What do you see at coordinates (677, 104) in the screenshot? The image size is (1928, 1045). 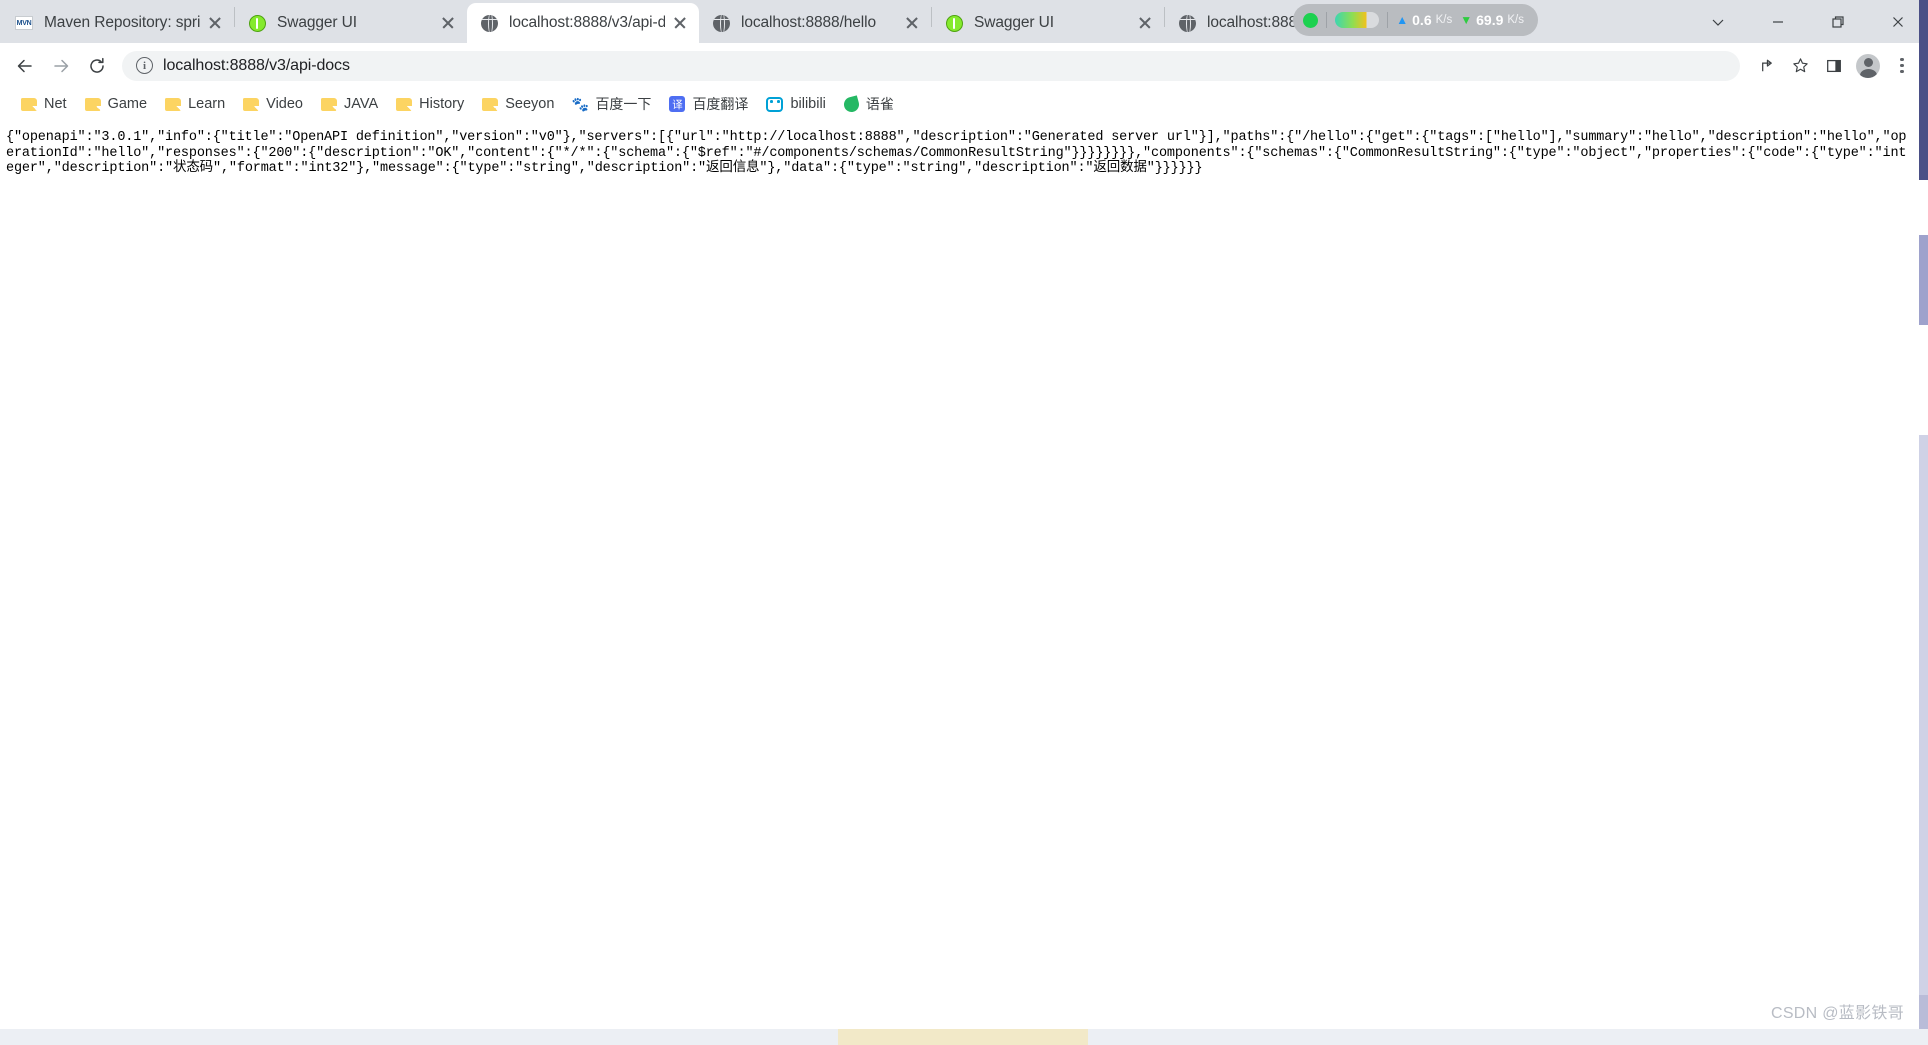 I see `fanyi-icon: 译` at bounding box center [677, 104].